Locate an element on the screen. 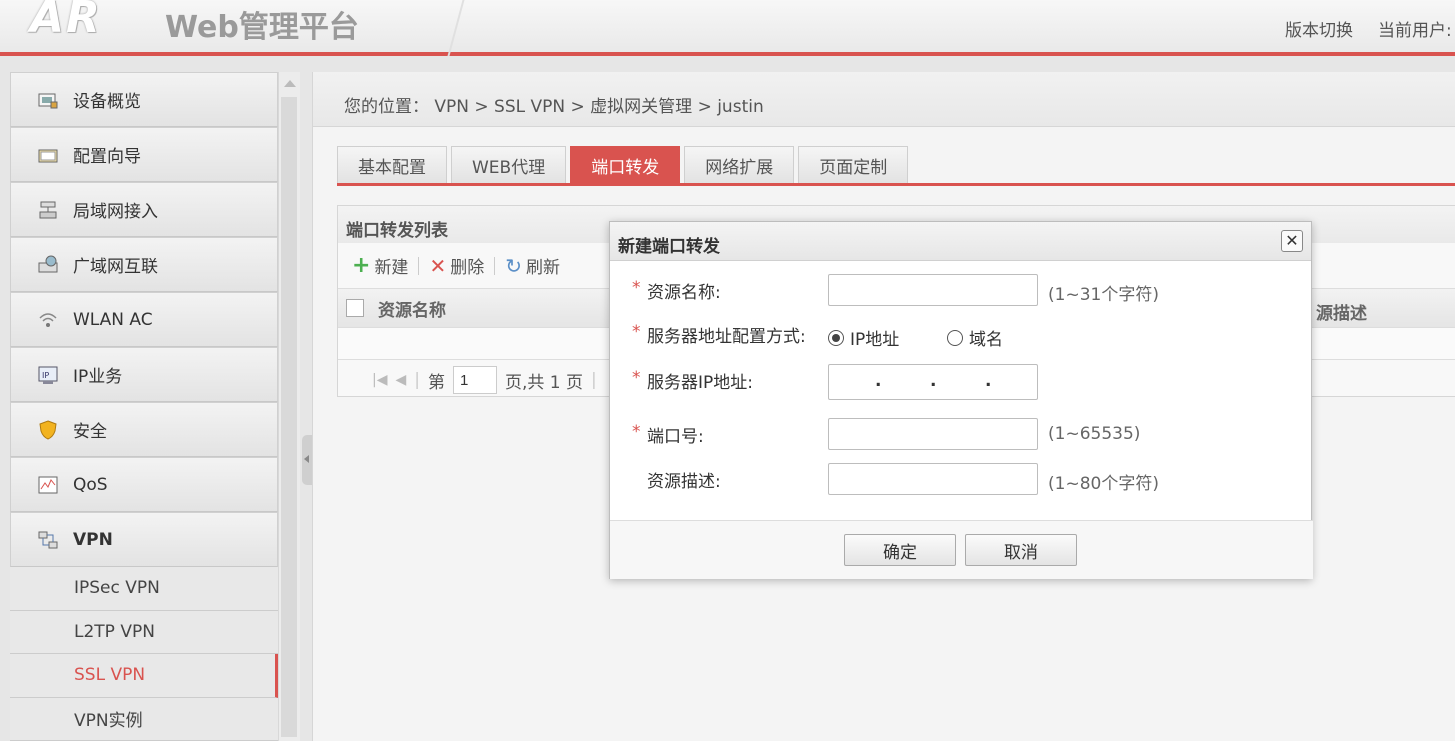 This screenshot has height=741, width=1455. version-switch-link: 版本切换 is located at coordinates (1319, 28).